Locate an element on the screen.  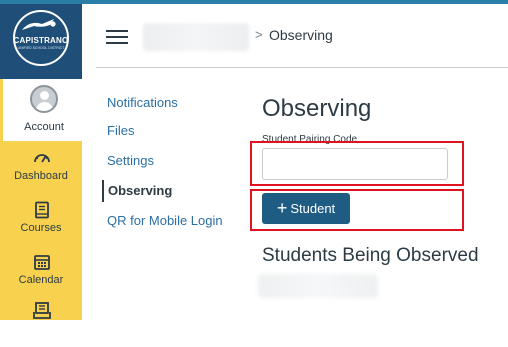
book-icon is located at coordinates (42, 210).